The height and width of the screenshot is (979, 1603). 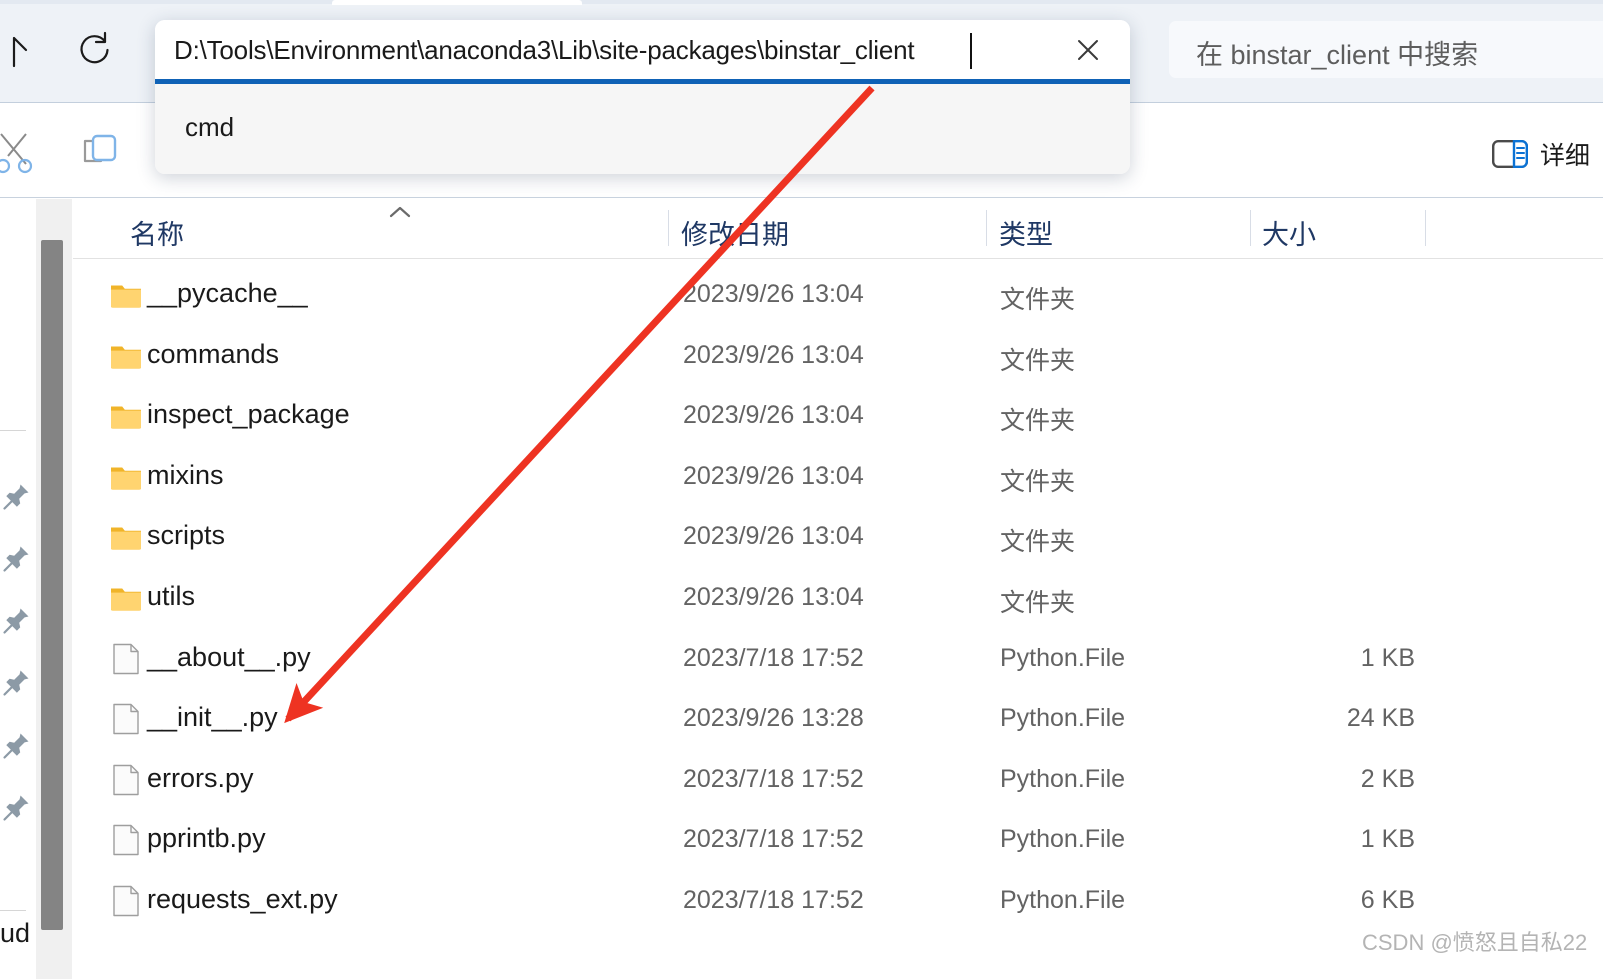 What do you see at coordinates (1510, 154) in the screenshot?
I see `details-pane-icon` at bounding box center [1510, 154].